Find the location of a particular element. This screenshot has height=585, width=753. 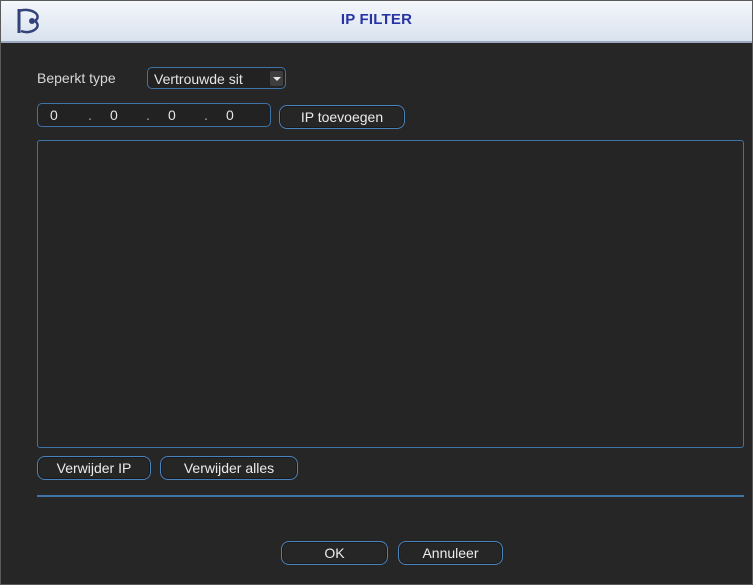

delete-all-button: Verwijder alles is located at coordinates (229, 468).